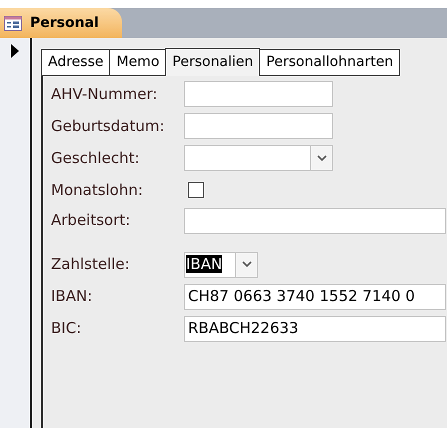 This screenshot has width=447, height=428. Describe the element at coordinates (212, 62) in the screenshot. I see `tab: Personalien` at that location.